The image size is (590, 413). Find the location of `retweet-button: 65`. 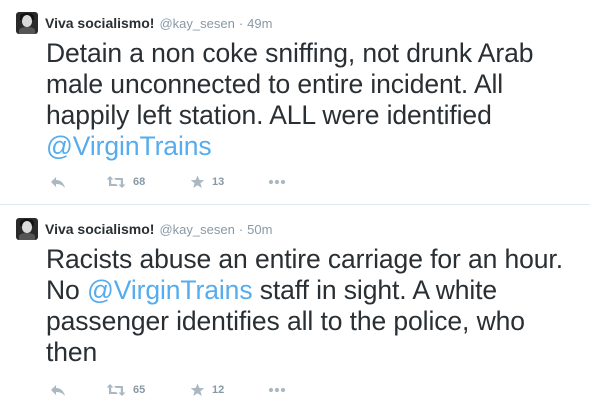

retweet-button: 65 is located at coordinates (148, 390).